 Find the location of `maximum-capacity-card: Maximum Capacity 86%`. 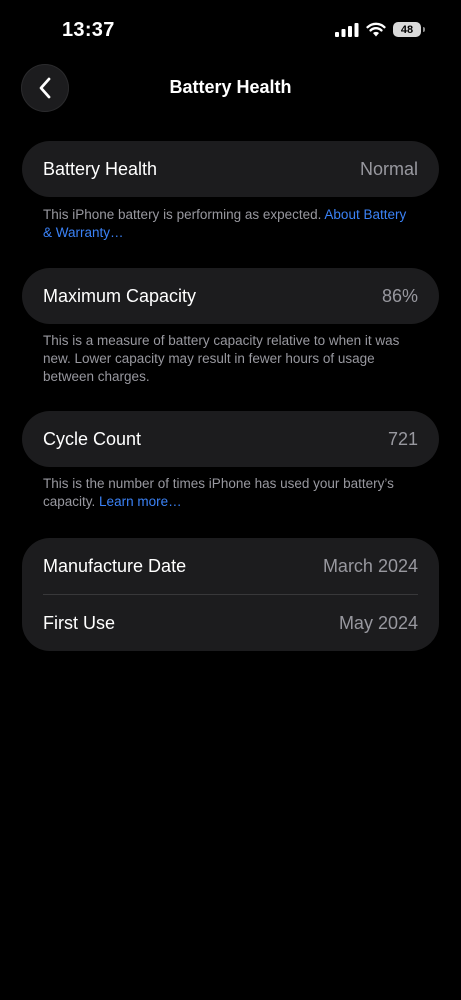

maximum-capacity-card: Maximum Capacity 86% is located at coordinates (230, 296).